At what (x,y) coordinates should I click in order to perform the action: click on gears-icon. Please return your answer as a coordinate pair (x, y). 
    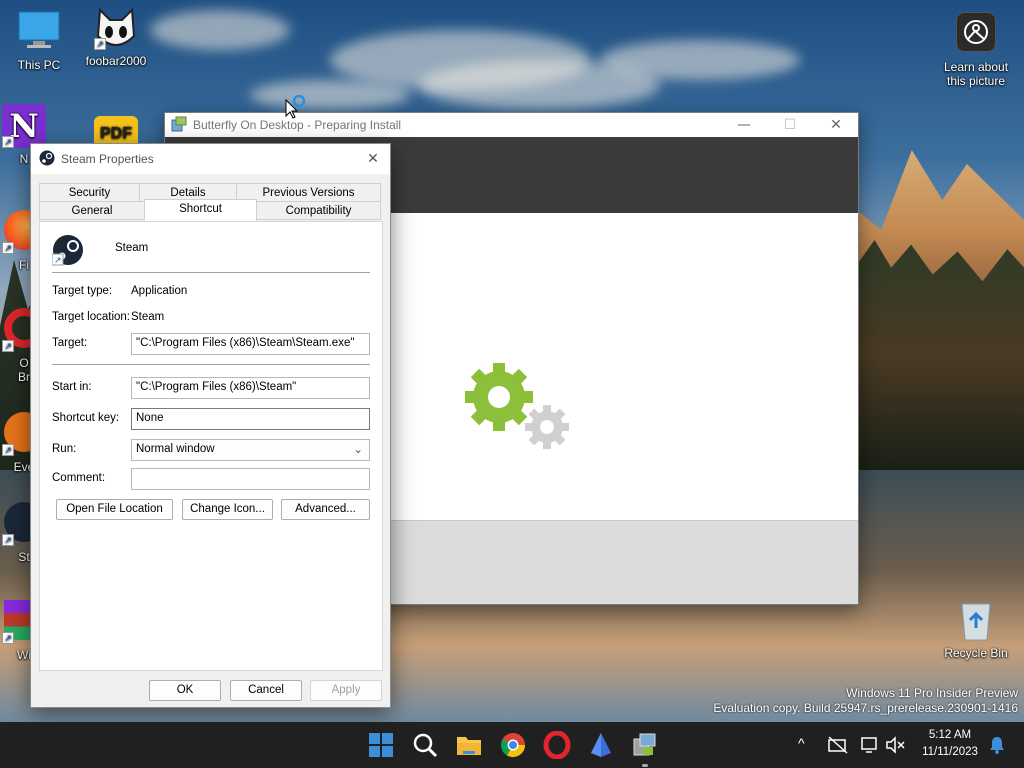
    Looking at the image, I should click on (517, 406).